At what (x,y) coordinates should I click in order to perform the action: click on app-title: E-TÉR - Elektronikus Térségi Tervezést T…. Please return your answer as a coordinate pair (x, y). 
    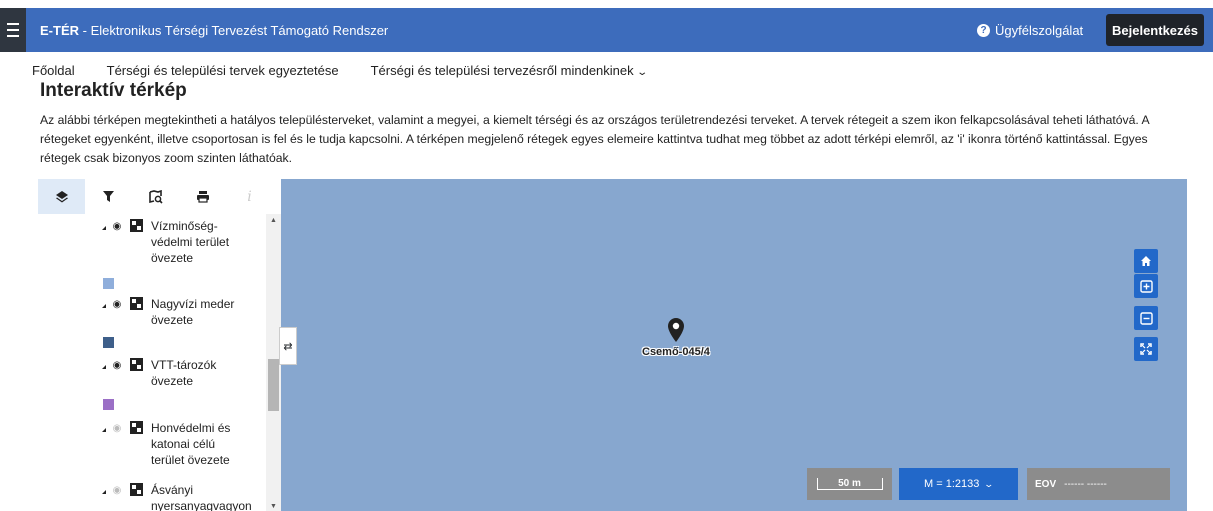
    Looking at the image, I should click on (214, 30).